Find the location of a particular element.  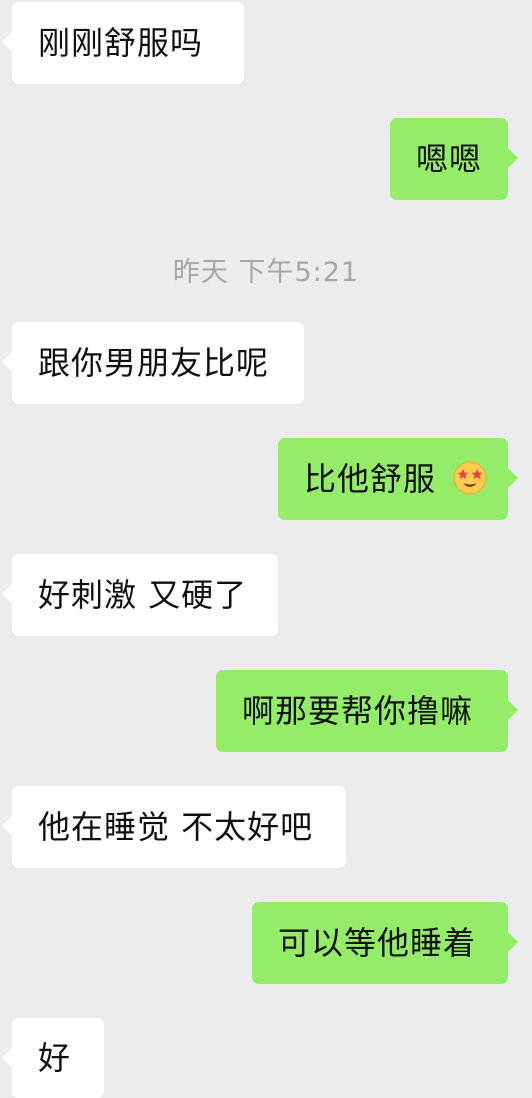

message-text: 比他舒服 is located at coordinates (370, 479).